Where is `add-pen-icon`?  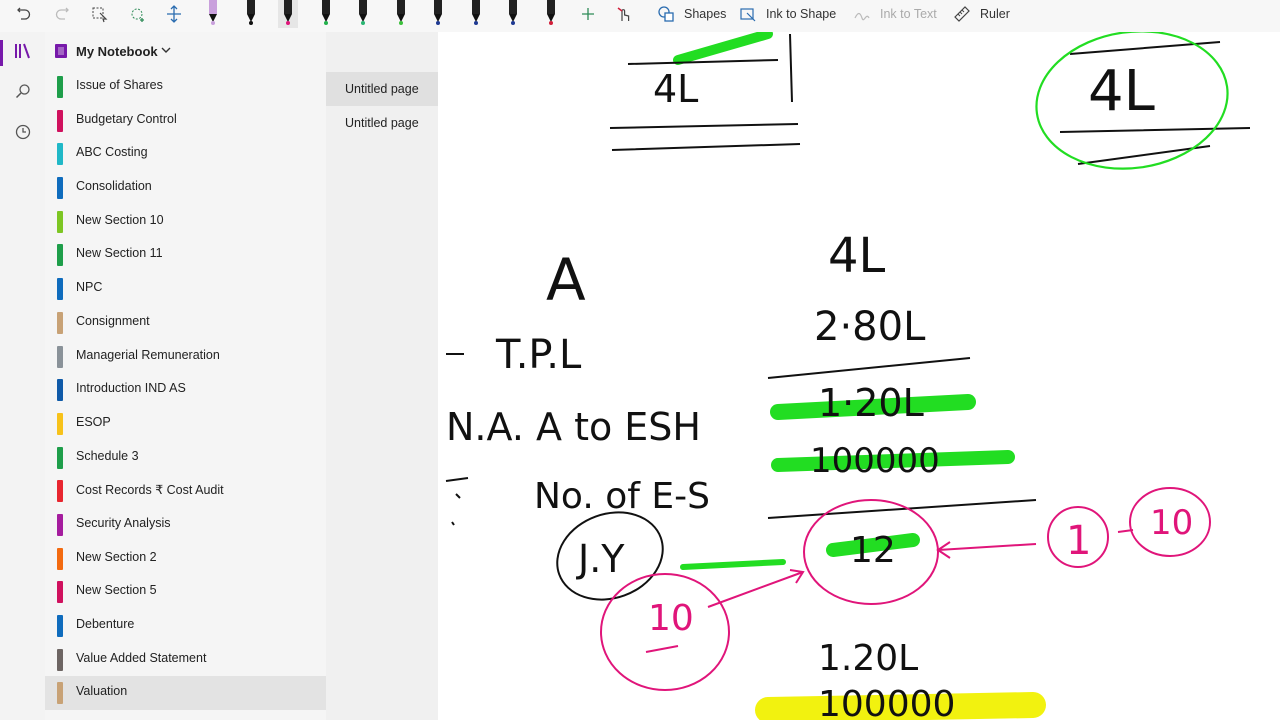
add-pen-icon is located at coordinates (588, 14).